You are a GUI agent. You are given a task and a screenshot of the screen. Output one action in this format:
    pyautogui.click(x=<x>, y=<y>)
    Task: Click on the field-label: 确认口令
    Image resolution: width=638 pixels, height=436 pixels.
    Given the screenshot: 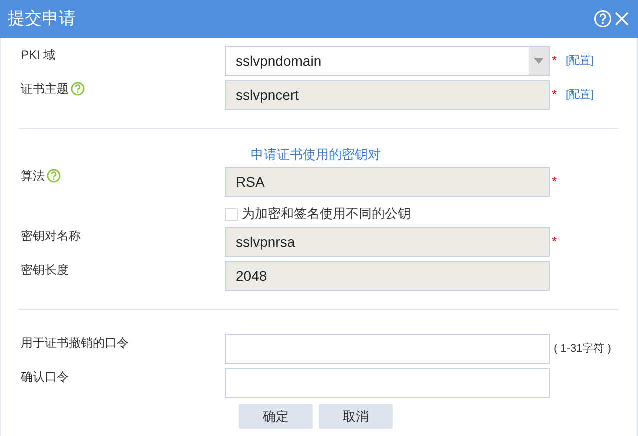 What is the action you would take?
    pyautogui.click(x=45, y=377)
    